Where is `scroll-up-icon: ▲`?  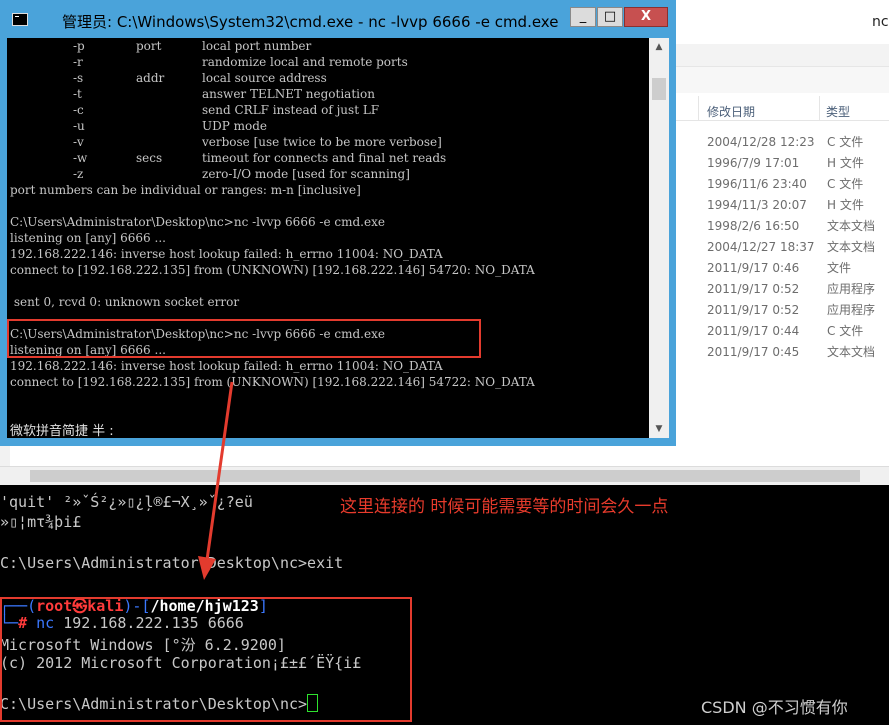 scroll-up-icon: ▲ is located at coordinates (659, 47).